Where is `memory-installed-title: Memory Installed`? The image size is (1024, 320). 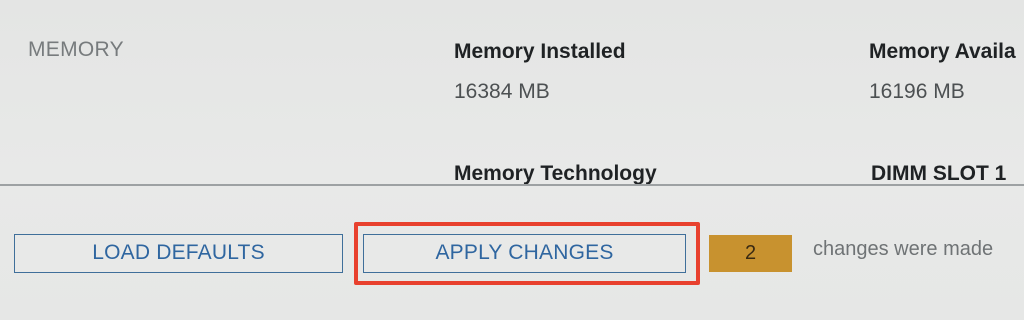 memory-installed-title: Memory Installed is located at coordinates (540, 51).